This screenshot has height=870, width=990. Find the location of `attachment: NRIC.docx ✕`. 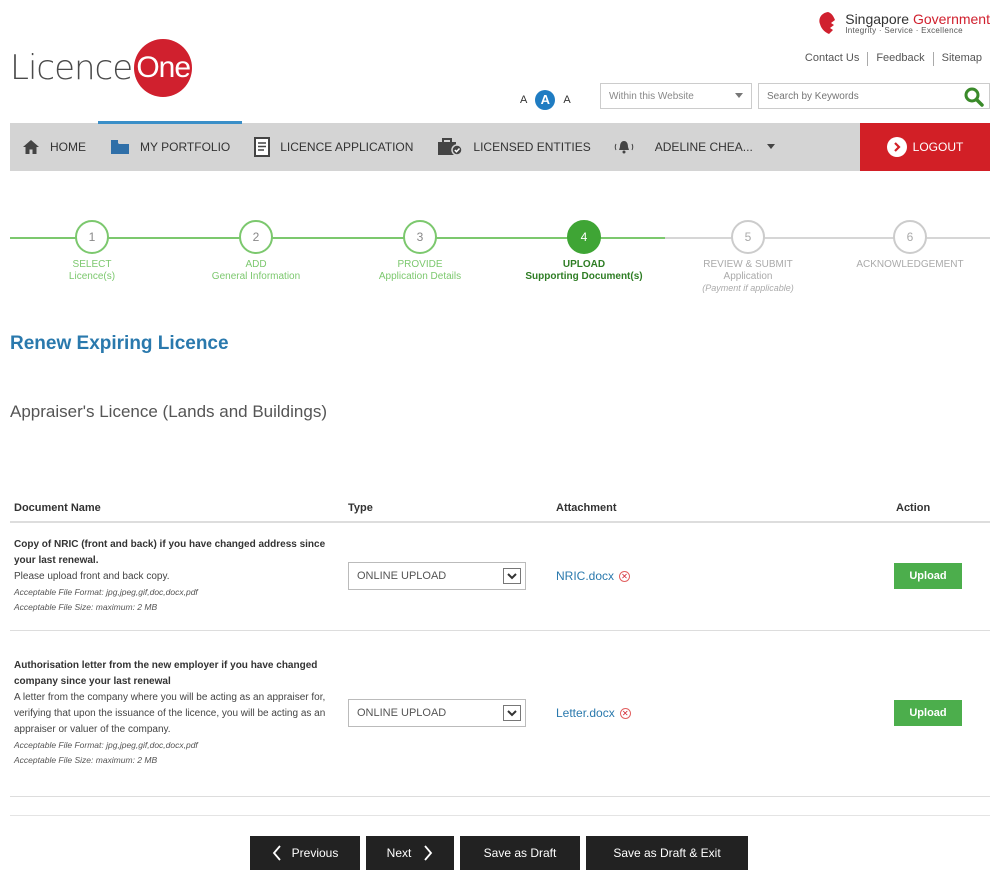

attachment: NRIC.docx ✕ is located at coordinates (712, 576).